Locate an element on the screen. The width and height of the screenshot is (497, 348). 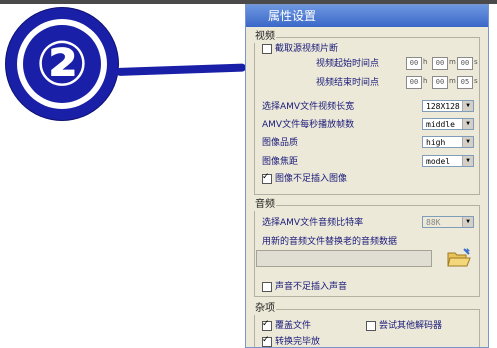
bitrate-value: 88K is located at coordinates (433, 222).